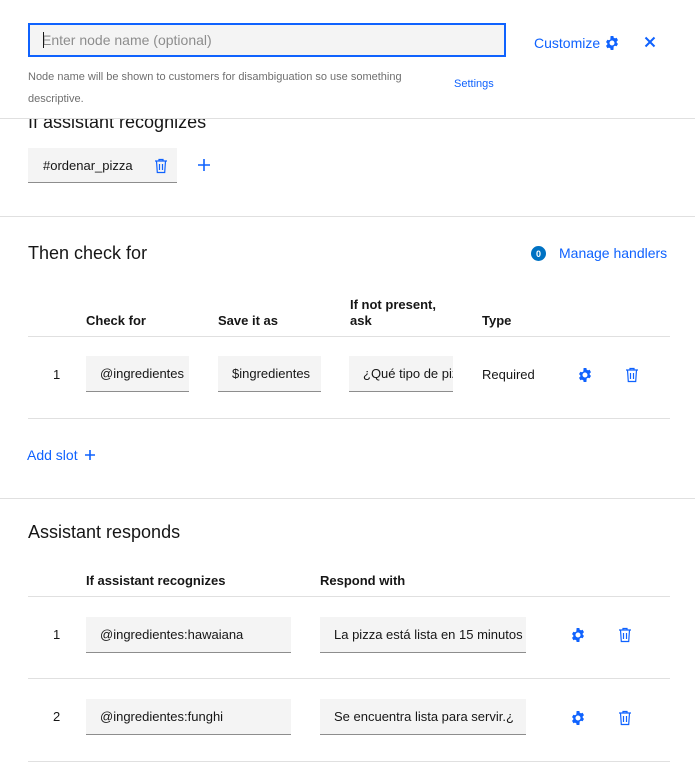  Describe the element at coordinates (57, 716) in the screenshot. I see `response-row-number: 2` at that location.